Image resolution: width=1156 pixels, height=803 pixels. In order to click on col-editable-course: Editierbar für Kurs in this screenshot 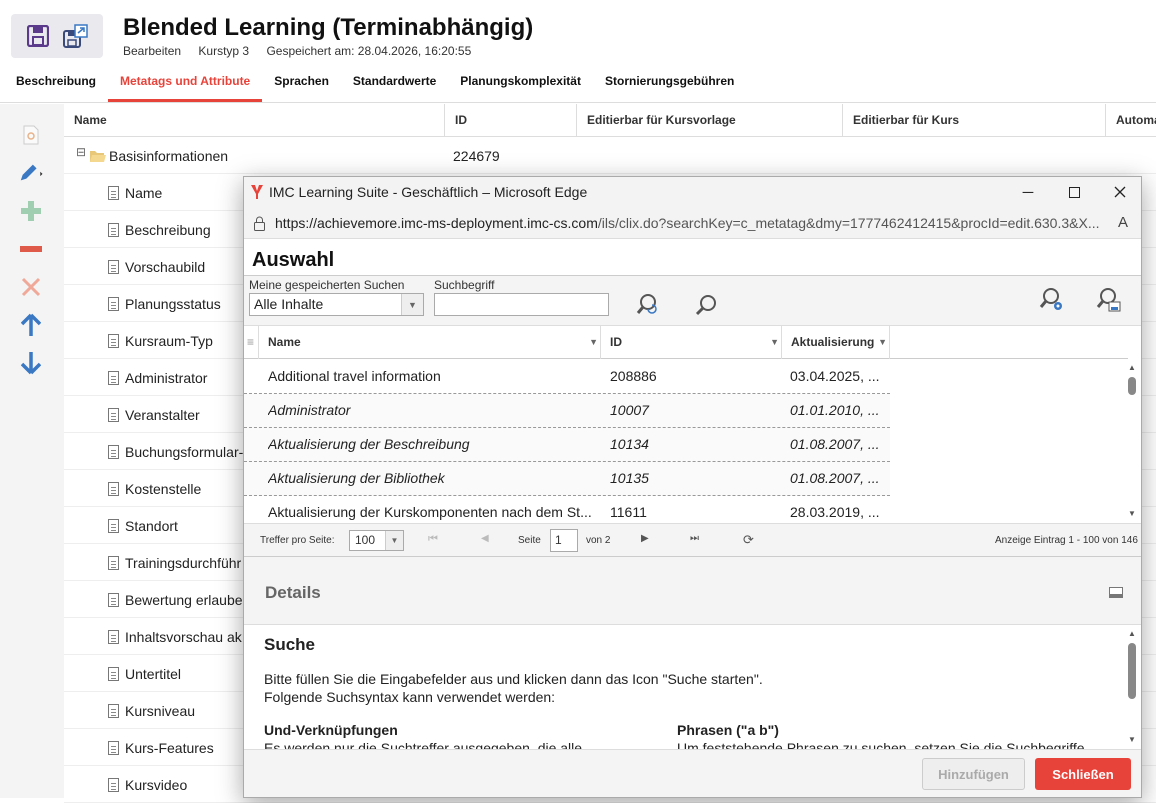, I will do `click(974, 120)`.